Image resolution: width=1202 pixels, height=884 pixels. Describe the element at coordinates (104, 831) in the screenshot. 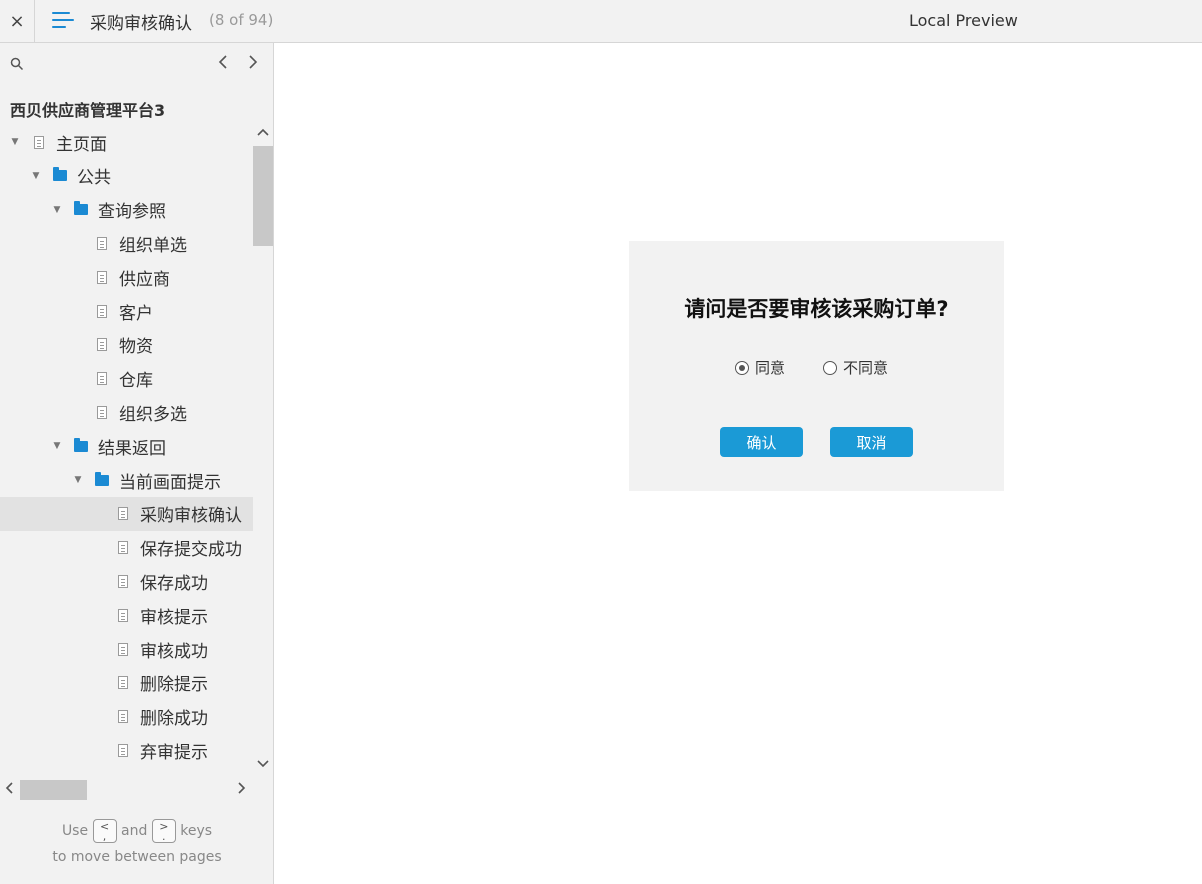

I see `key-prev-icon: <,` at that location.